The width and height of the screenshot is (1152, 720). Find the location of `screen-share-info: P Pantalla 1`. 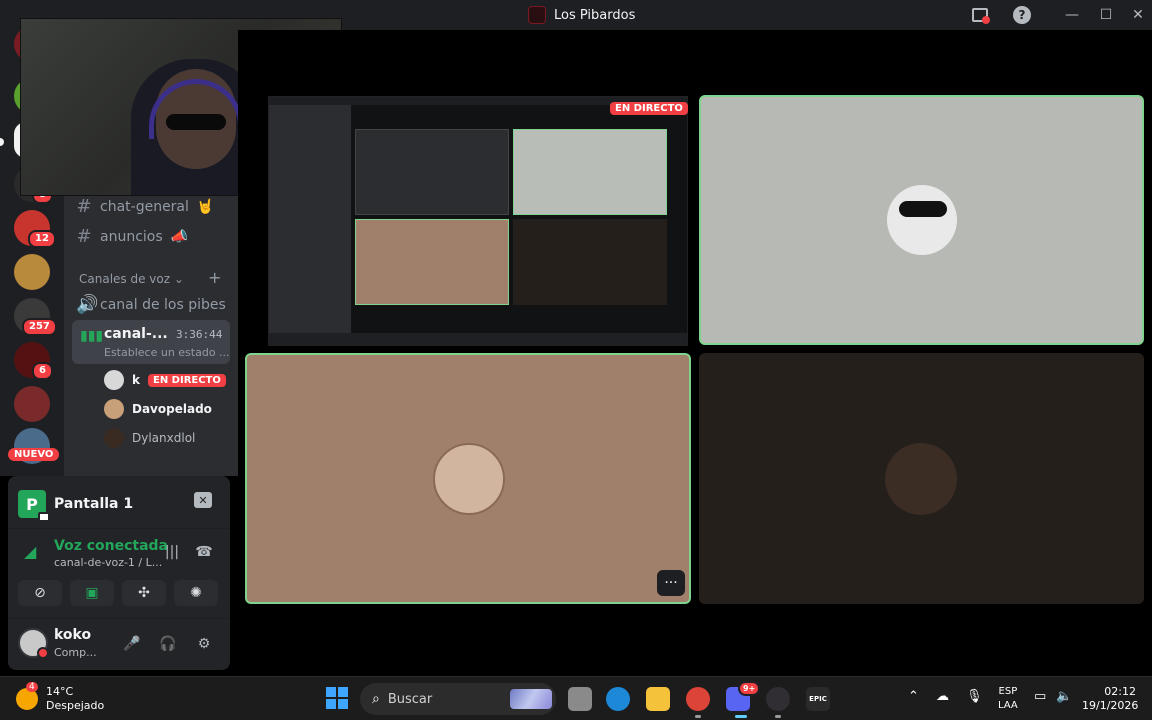

screen-share-info: P Pantalla 1 is located at coordinates (76, 506).